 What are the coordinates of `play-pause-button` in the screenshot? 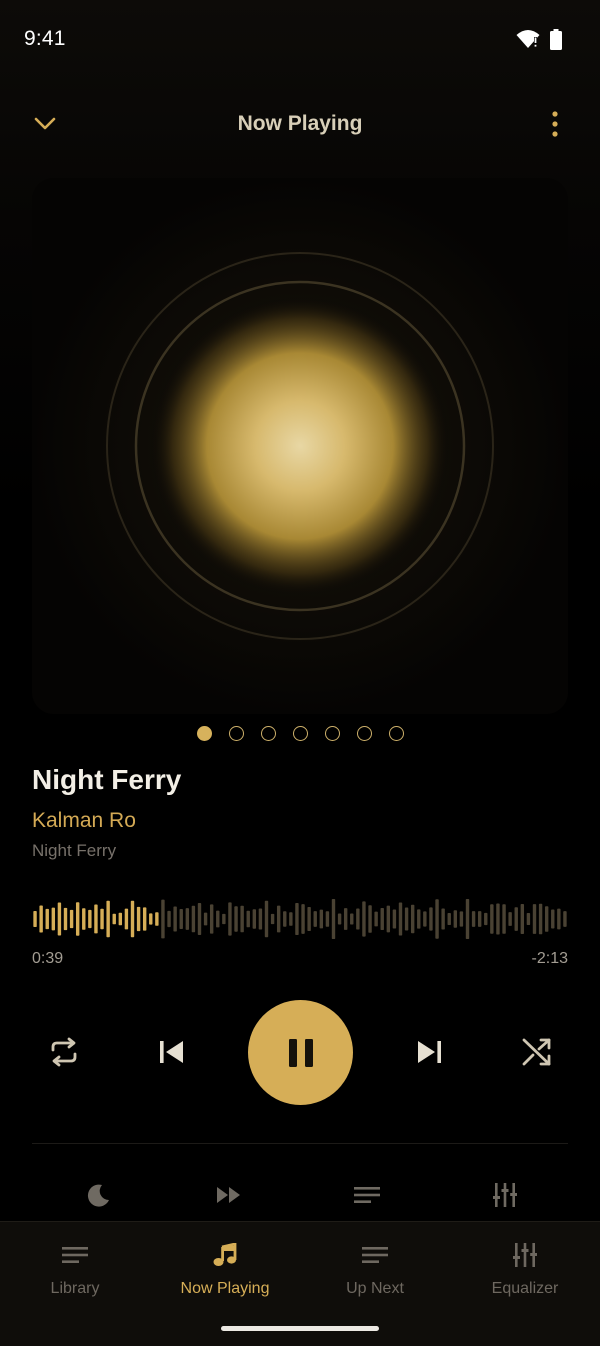 It's located at (300, 1052).